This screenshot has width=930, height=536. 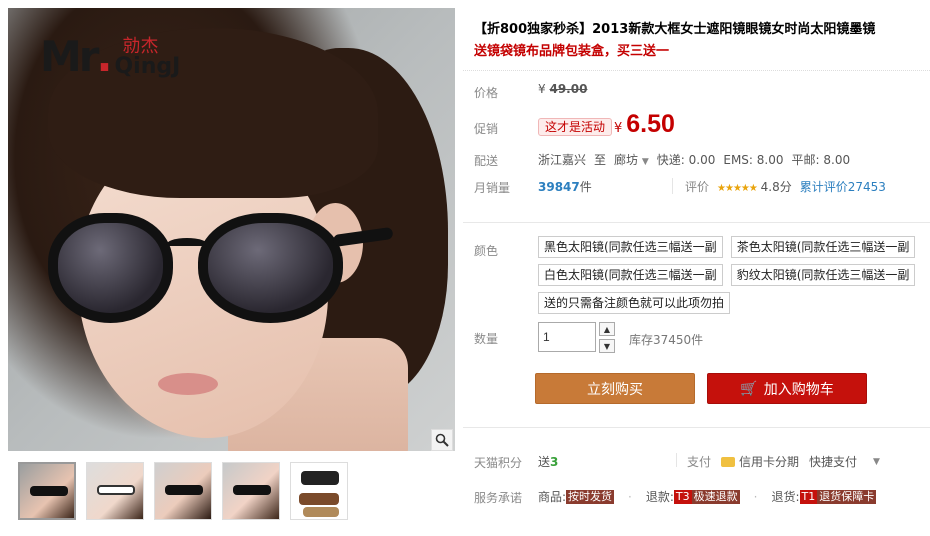 What do you see at coordinates (676, 460) in the screenshot?
I see `payment-divider` at bounding box center [676, 460].